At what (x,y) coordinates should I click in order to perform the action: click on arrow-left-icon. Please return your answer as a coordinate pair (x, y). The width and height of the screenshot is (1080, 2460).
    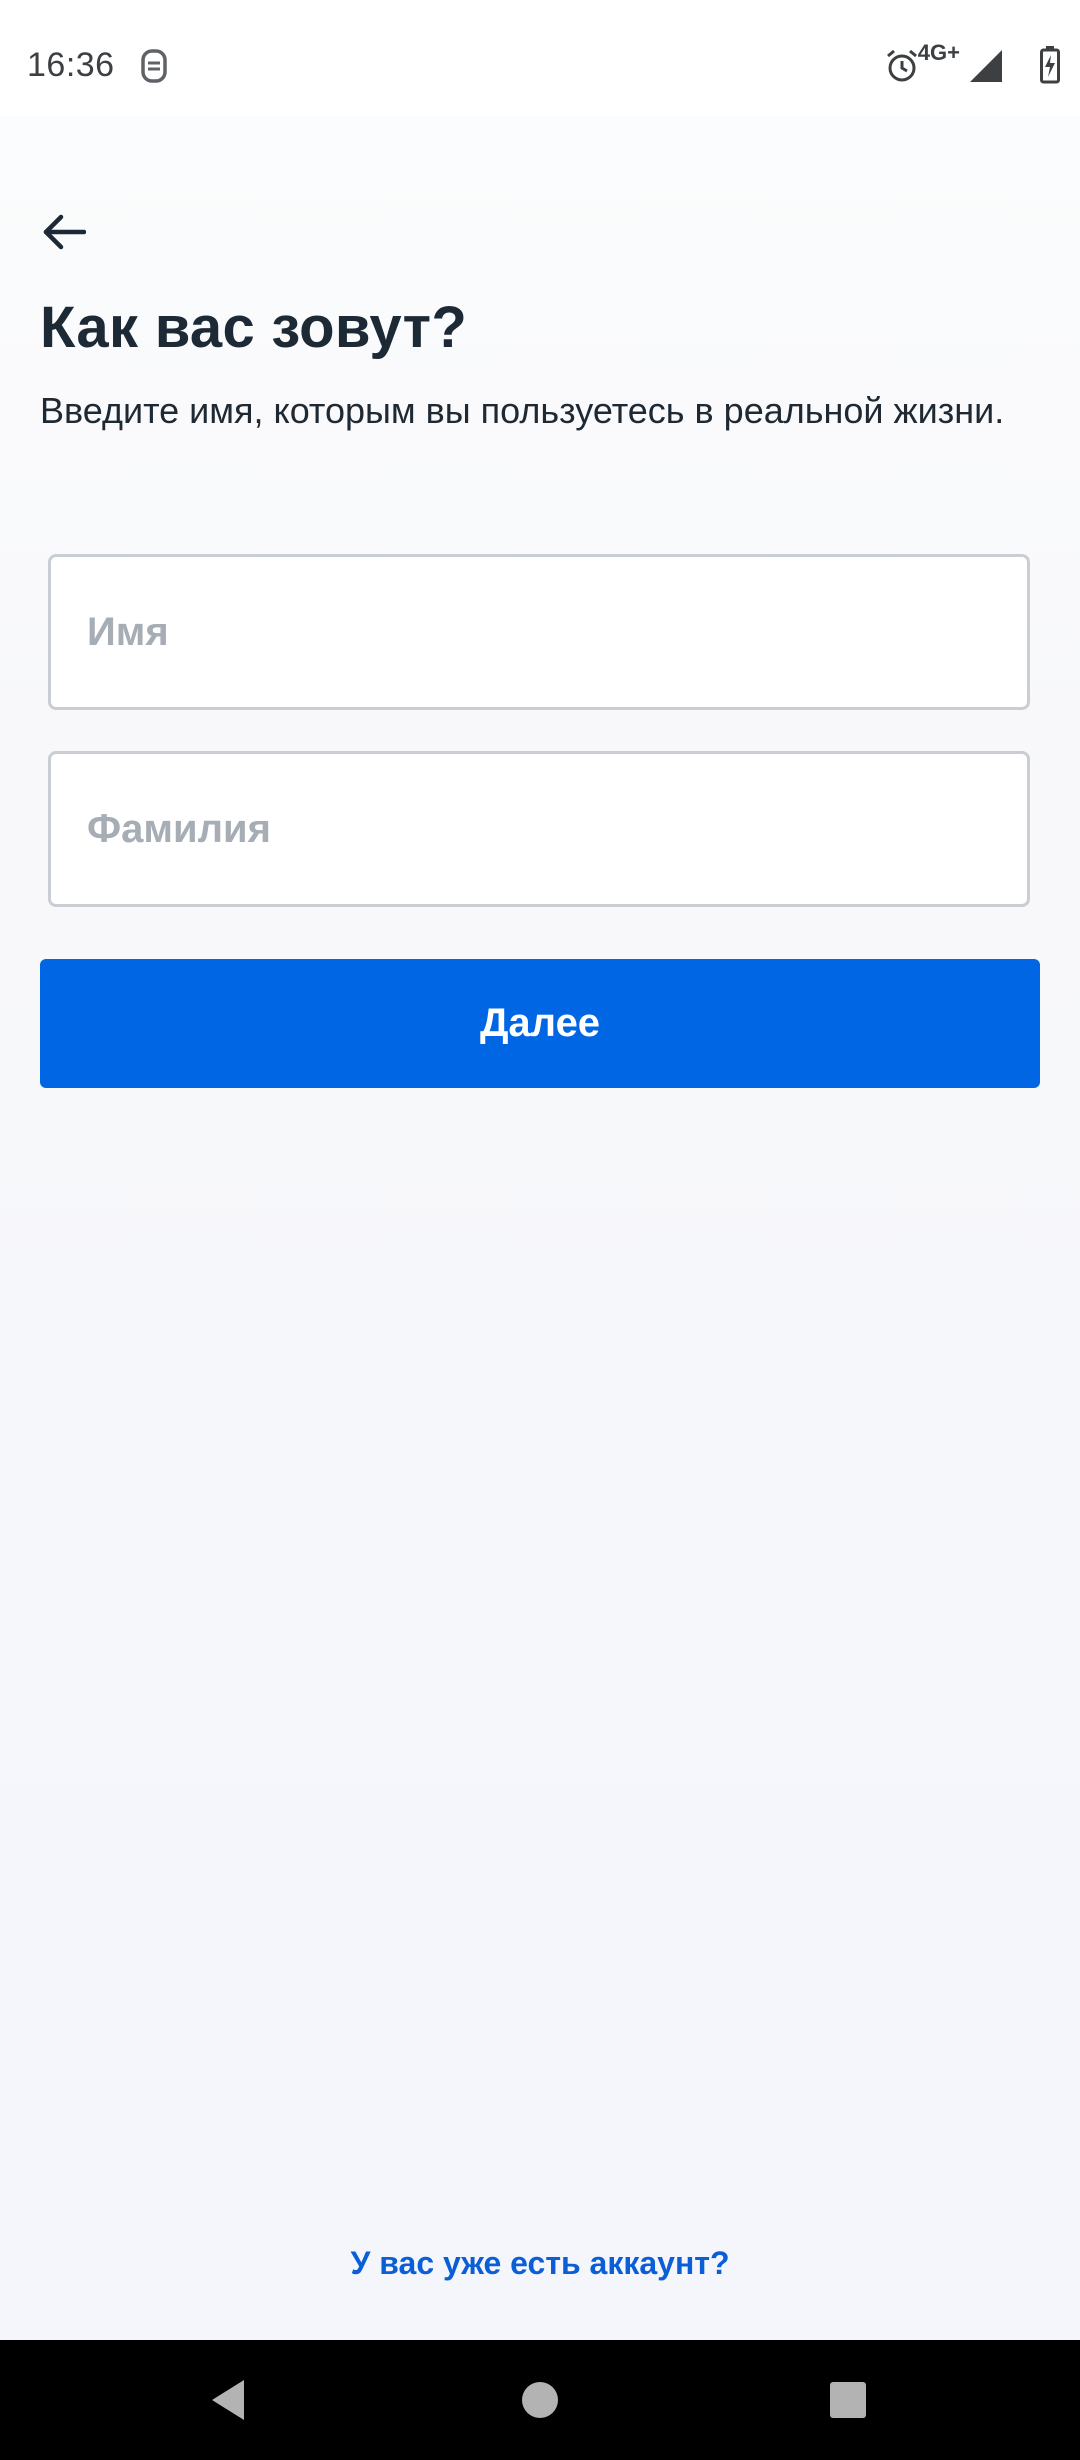
    Looking at the image, I should click on (64, 232).